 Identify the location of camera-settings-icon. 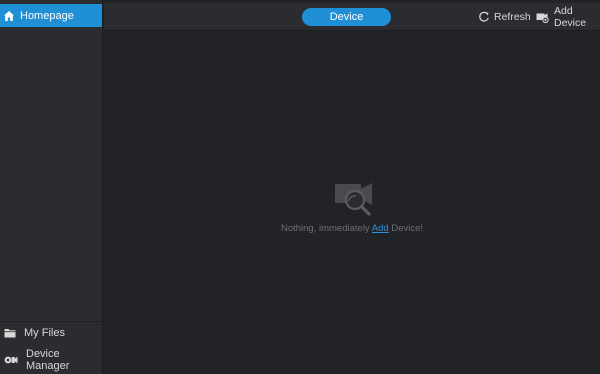
(11, 360).